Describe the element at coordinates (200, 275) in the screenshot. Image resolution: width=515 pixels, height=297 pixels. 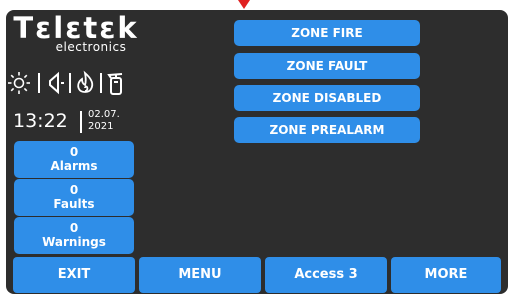
I see `menu-button: MENU` at that location.